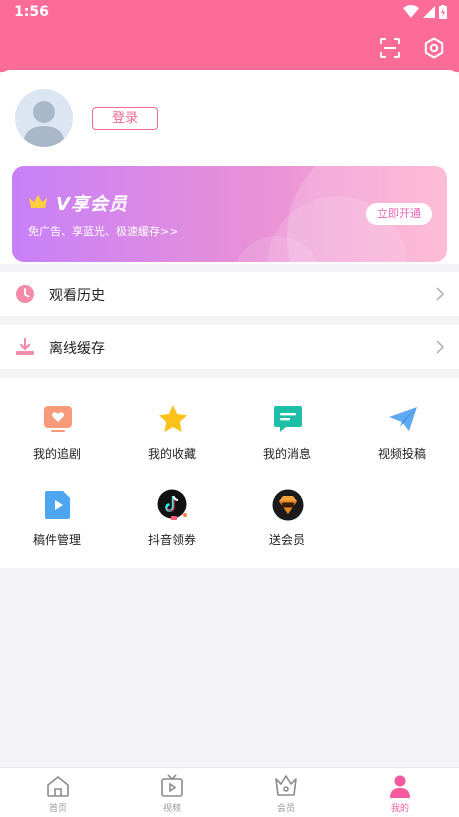 This screenshot has width=459, height=817. I want to click on tool-gift-vip: 送会员, so click(287, 529).